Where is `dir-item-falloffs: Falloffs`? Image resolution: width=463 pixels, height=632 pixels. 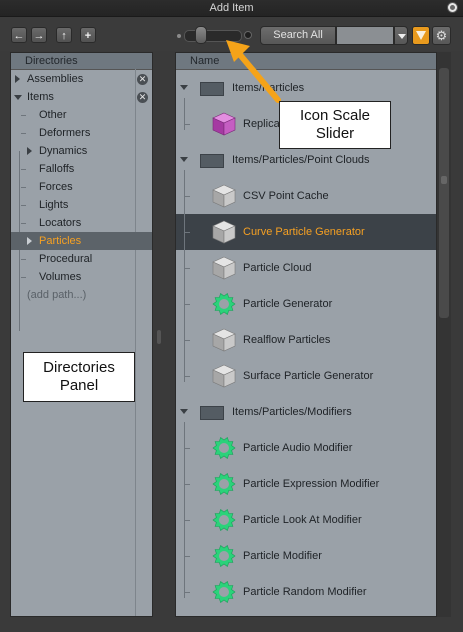
dir-item-falloffs: Falloffs is located at coordinates (73, 169).